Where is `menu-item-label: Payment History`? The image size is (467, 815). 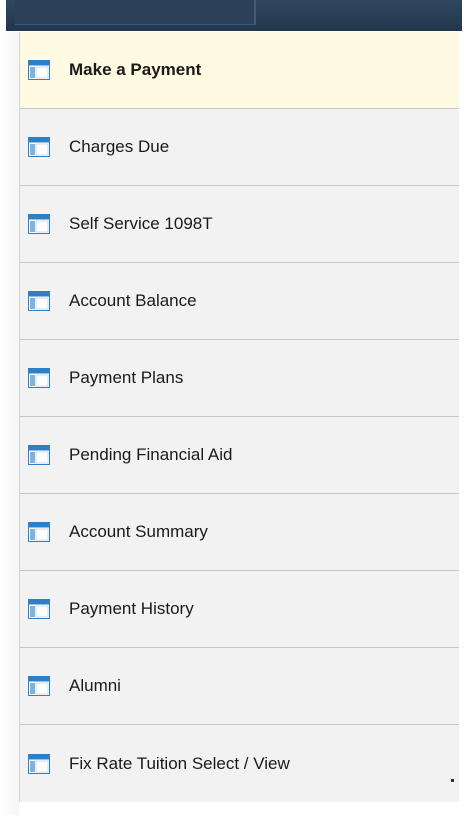 menu-item-label: Payment History is located at coordinates (131, 608).